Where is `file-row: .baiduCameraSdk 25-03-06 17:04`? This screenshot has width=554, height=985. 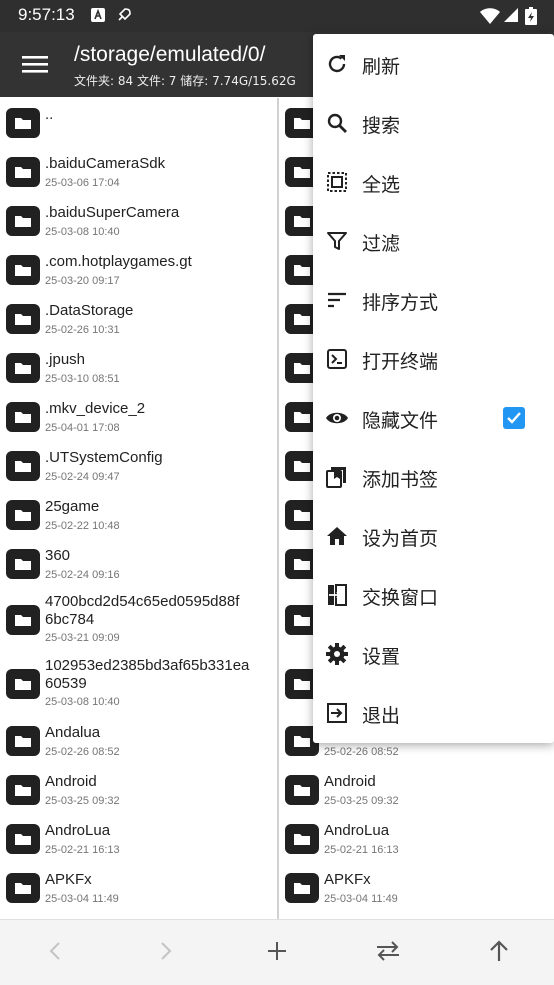 file-row: .baiduCameraSdk 25-03-06 17:04 is located at coordinates (138, 171).